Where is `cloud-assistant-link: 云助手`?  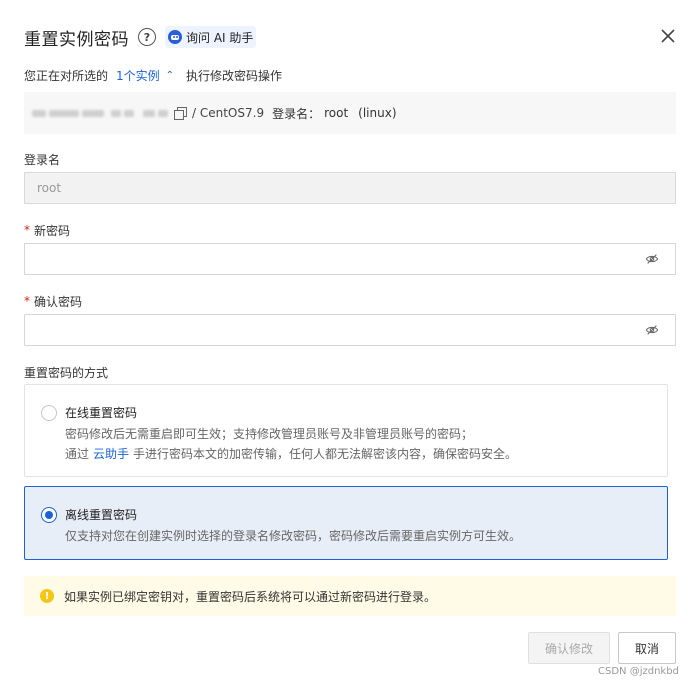
cloud-assistant-link: 云助手 is located at coordinates (111, 454).